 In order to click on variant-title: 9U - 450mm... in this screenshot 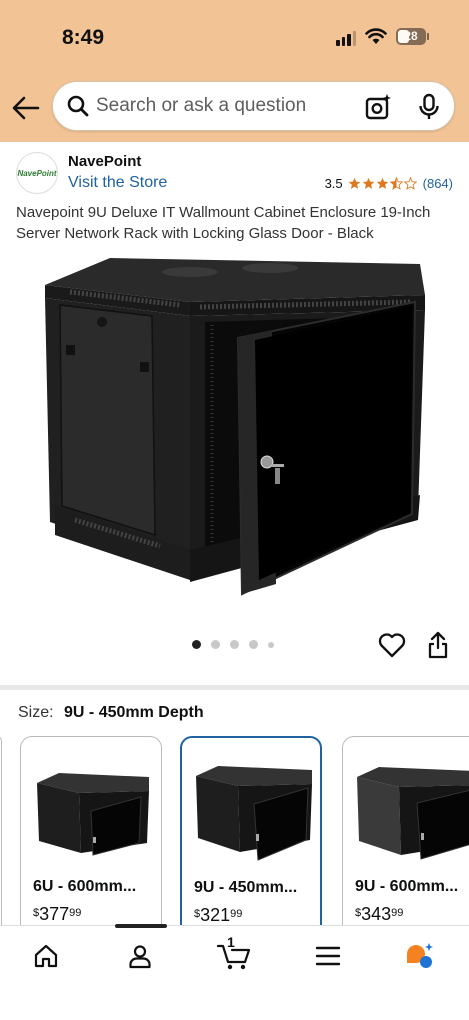, I will do `click(246, 887)`.